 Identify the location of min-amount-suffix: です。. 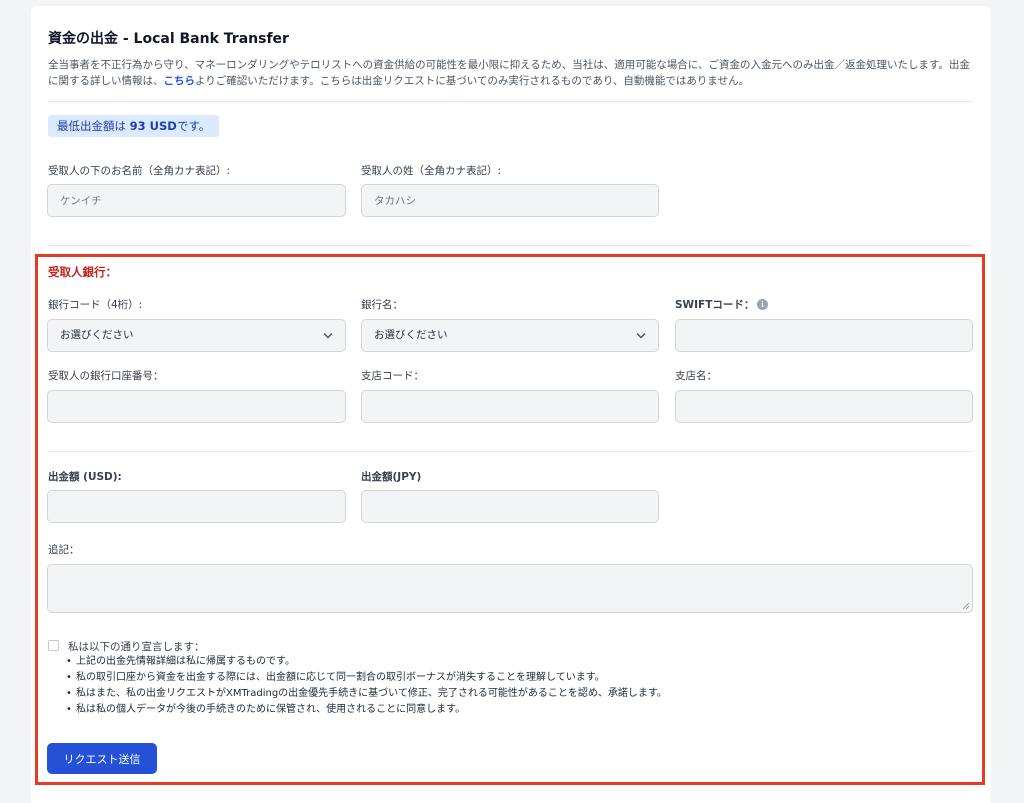
(193, 126).